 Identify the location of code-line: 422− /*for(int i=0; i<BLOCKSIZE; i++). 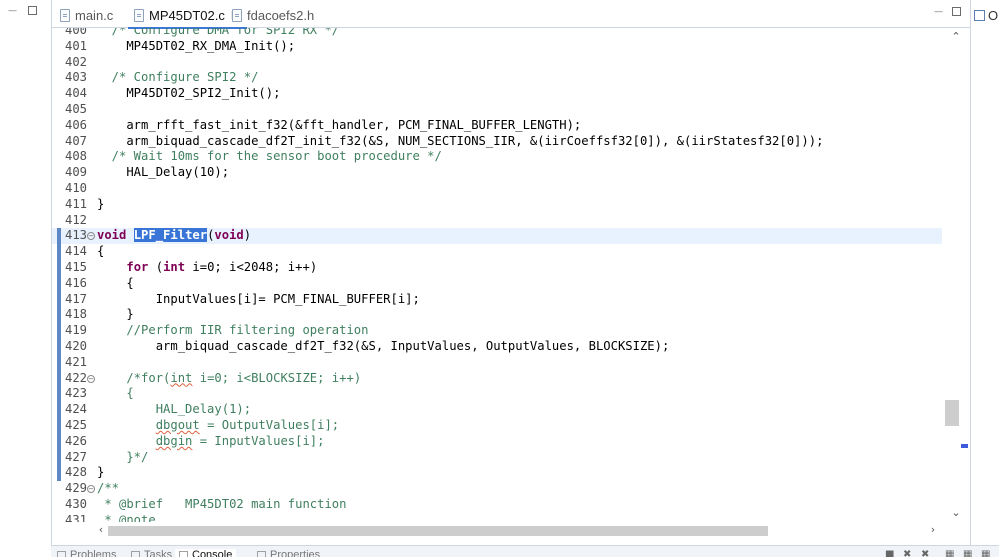
(497, 378).